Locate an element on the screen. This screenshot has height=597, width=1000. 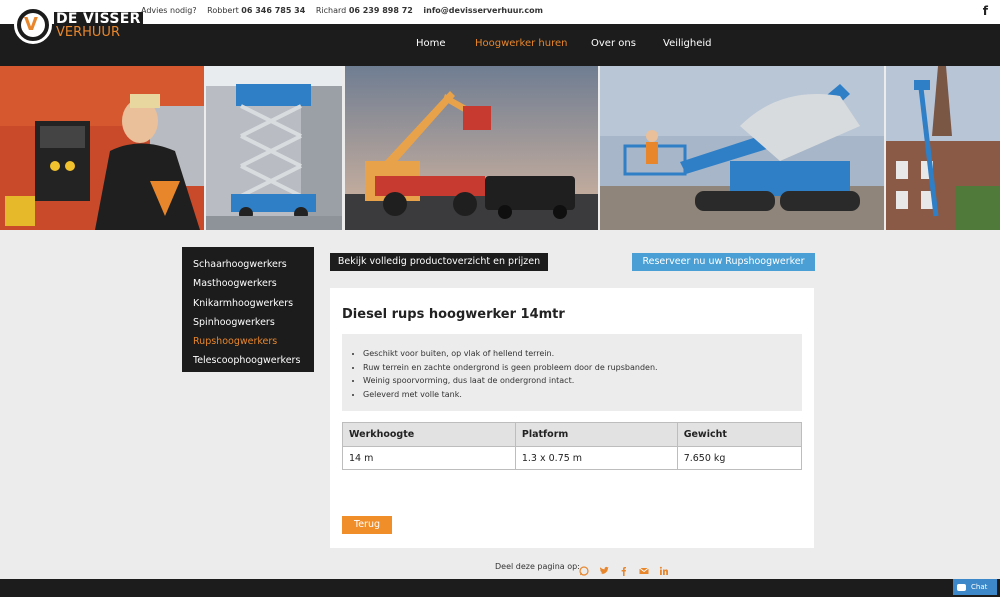
spec-value-gewicht: 7.650 kg is located at coordinates (739, 458).